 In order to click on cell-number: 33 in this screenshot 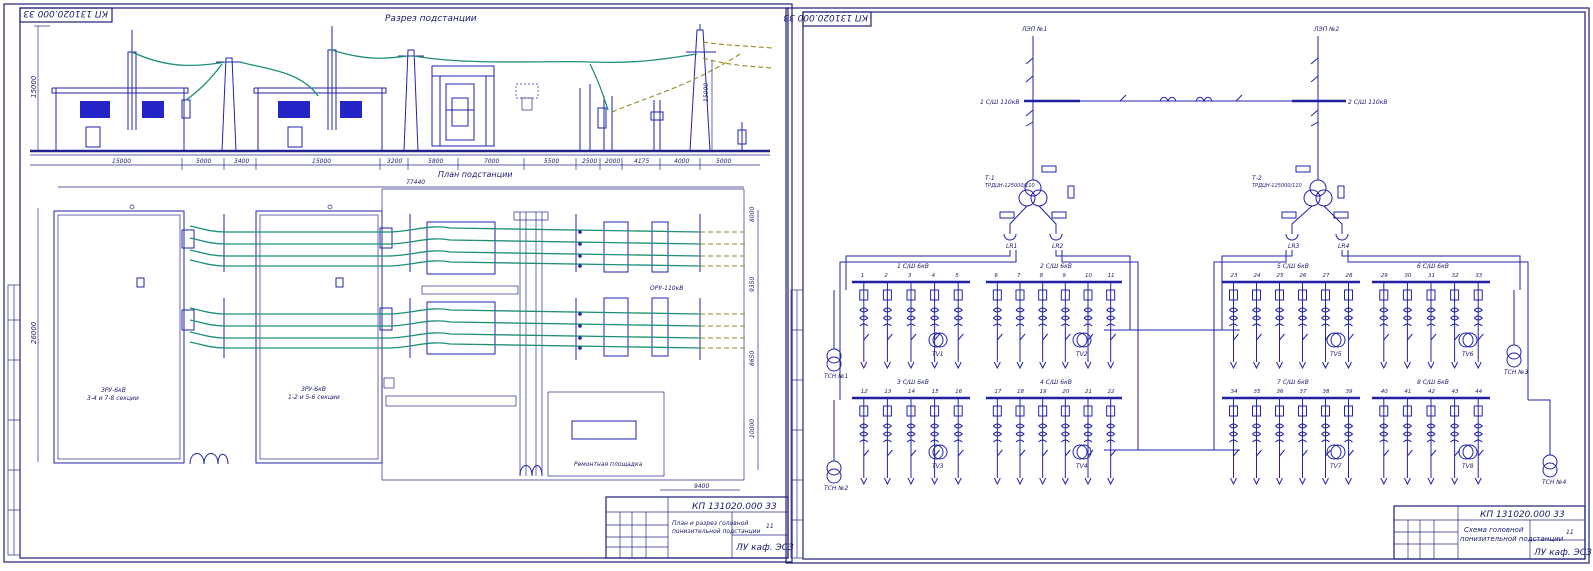, I will do `click(1478, 276)`.